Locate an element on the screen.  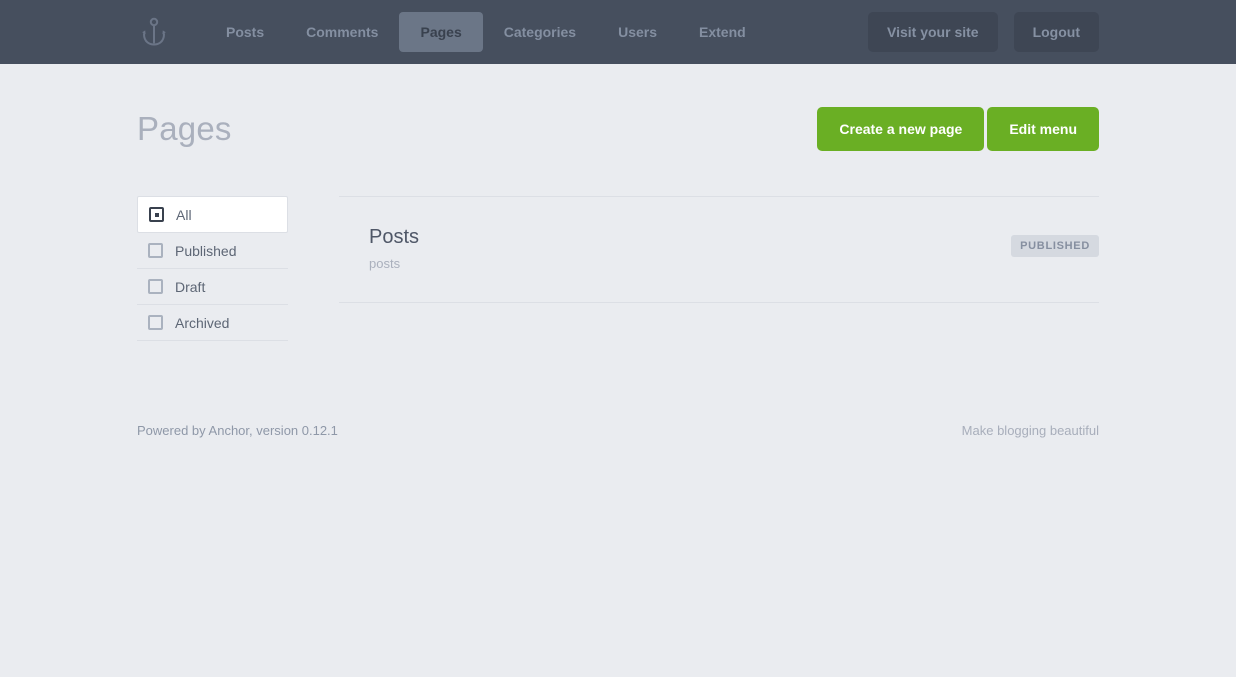
filter-item-published: Published is located at coordinates (212, 251).